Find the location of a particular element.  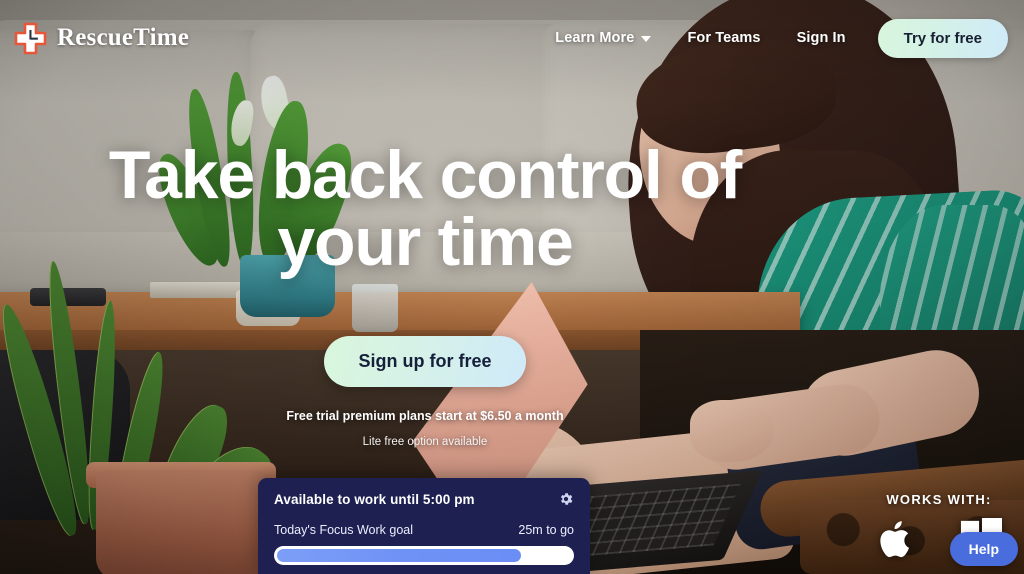

brand-name: RescueTime is located at coordinates (123, 37).